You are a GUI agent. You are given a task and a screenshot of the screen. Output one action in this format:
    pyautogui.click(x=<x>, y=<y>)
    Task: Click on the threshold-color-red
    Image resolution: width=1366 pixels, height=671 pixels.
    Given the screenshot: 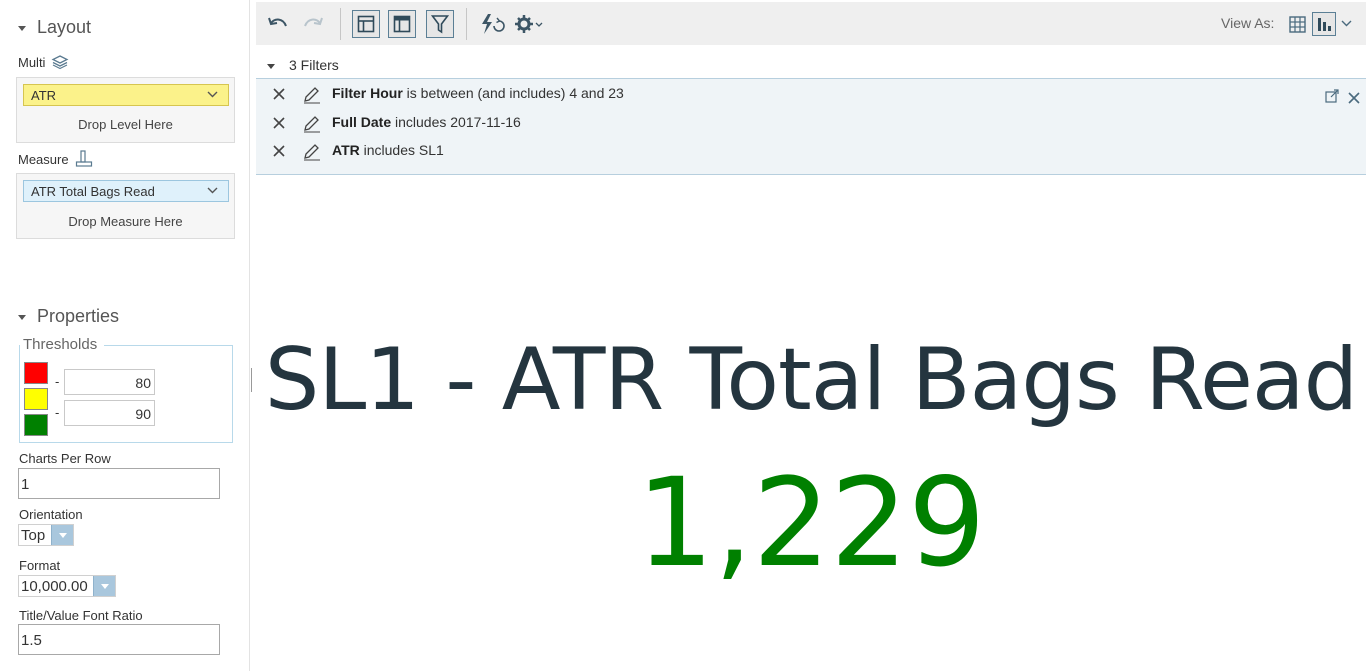 What is the action you would take?
    pyautogui.click(x=36, y=373)
    